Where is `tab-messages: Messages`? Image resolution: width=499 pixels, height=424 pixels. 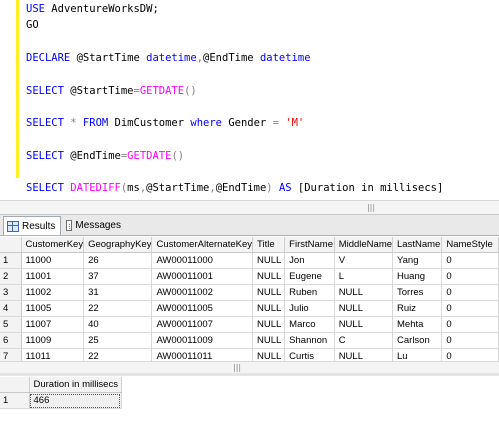 tab-messages: Messages is located at coordinates (94, 225).